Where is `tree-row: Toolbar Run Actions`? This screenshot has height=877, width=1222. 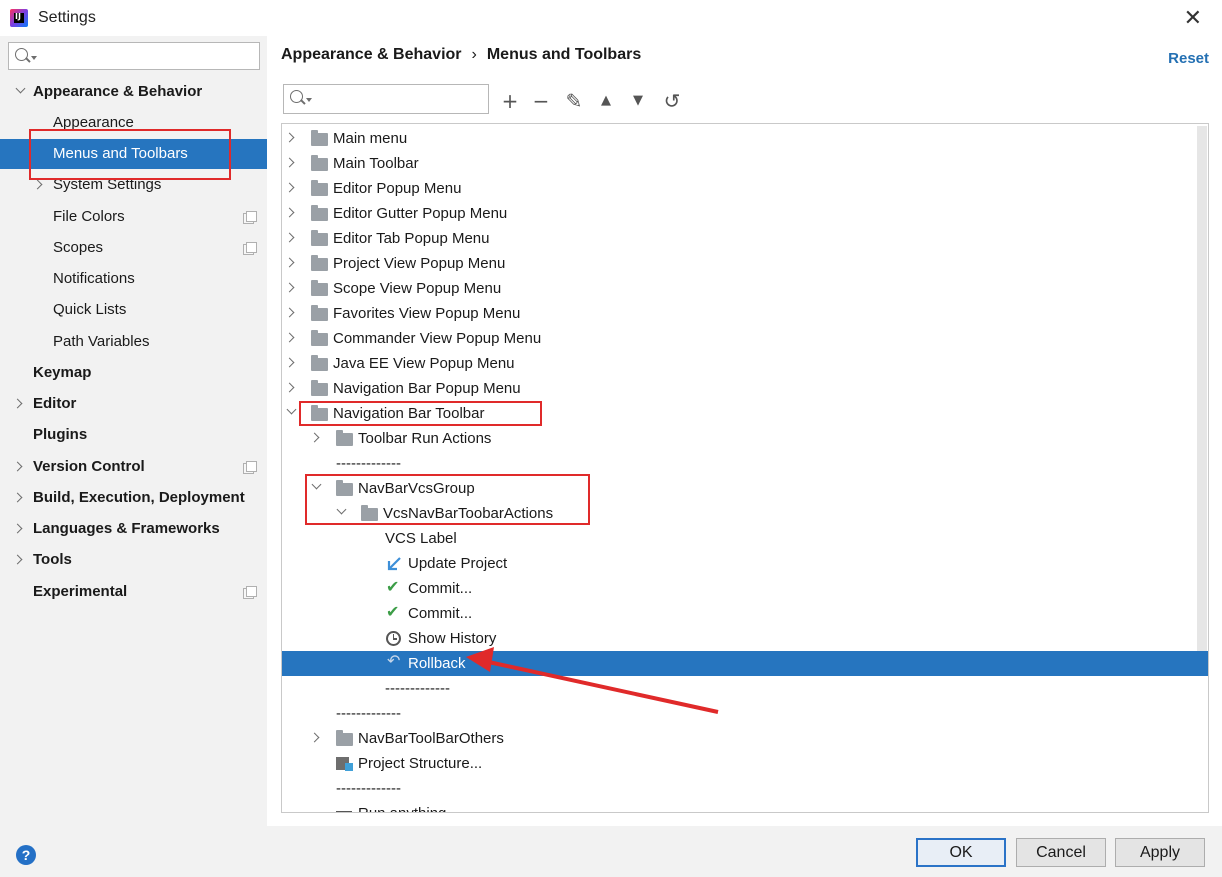
tree-row: Toolbar Run Actions is located at coordinates (745, 438).